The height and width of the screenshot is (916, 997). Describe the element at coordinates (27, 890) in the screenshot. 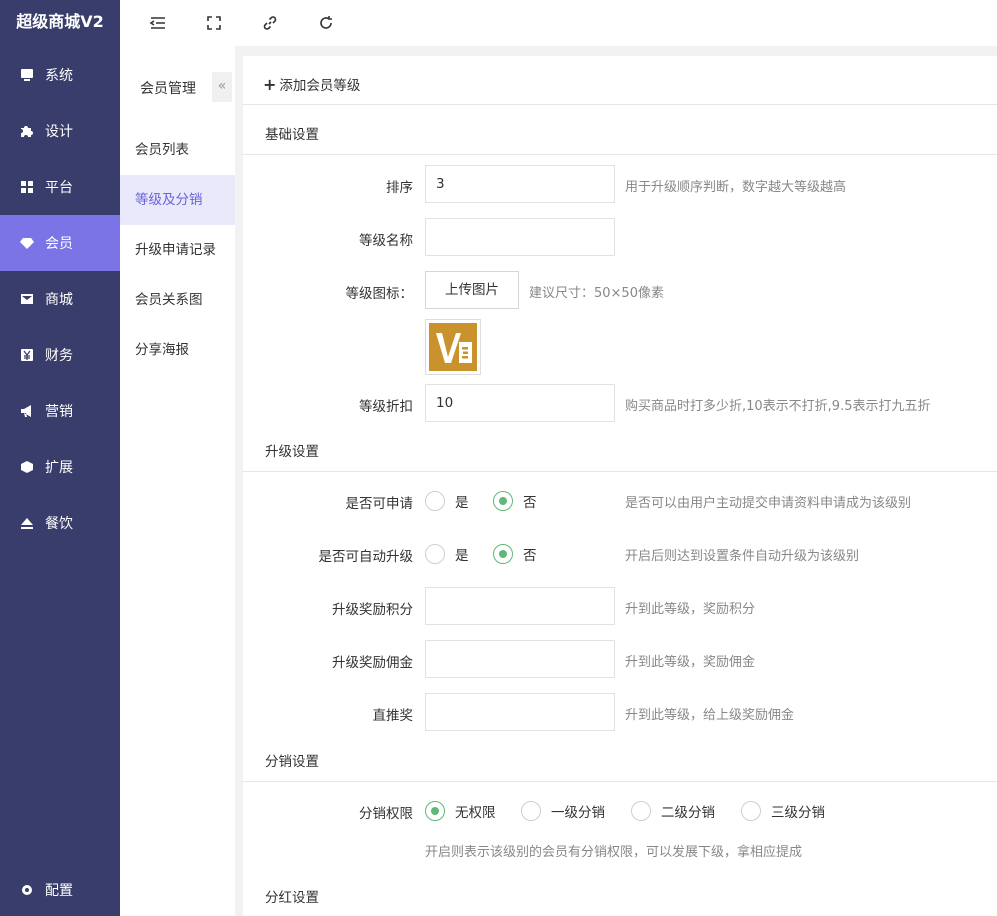

I see `gear-icon` at that location.